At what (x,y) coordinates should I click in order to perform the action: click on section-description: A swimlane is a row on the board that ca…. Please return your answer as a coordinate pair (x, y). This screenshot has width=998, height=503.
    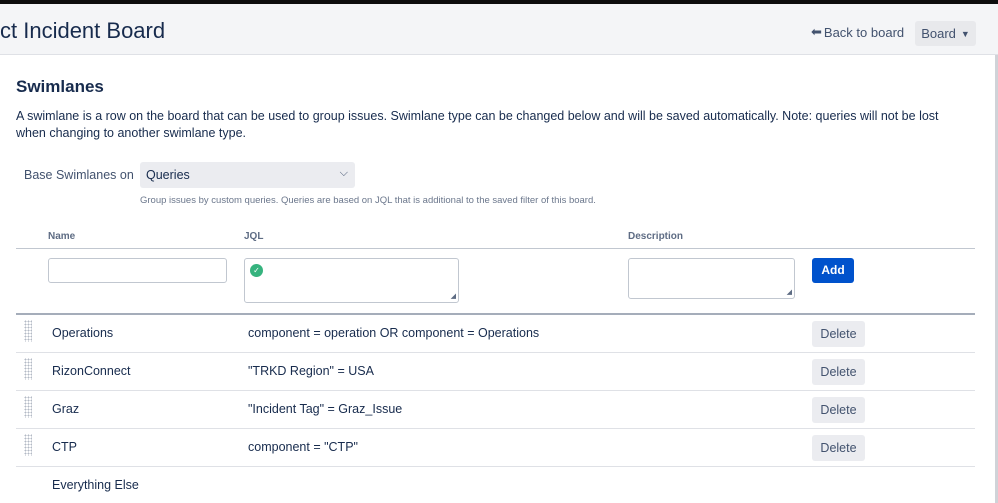
    Looking at the image, I should click on (477, 124).